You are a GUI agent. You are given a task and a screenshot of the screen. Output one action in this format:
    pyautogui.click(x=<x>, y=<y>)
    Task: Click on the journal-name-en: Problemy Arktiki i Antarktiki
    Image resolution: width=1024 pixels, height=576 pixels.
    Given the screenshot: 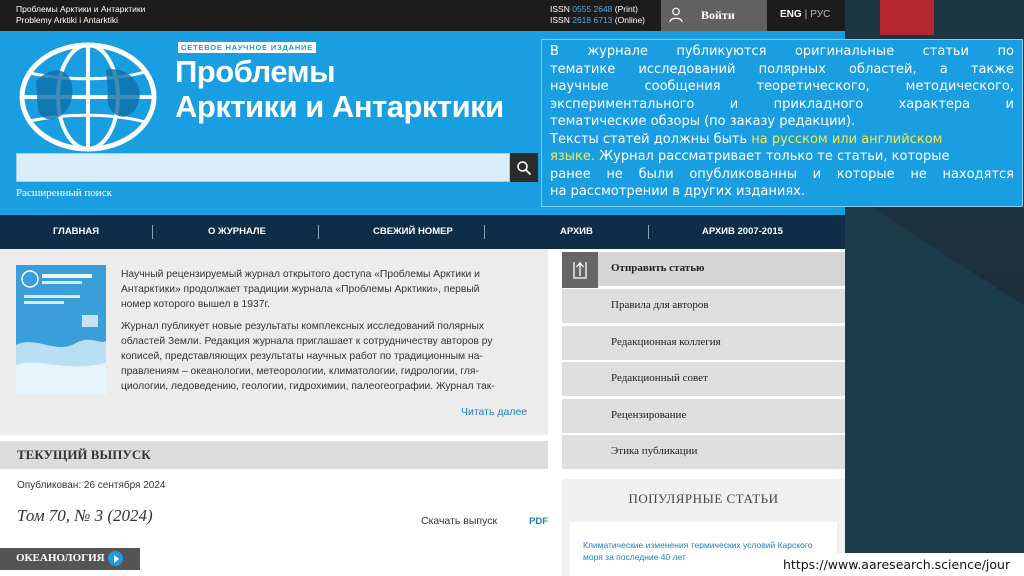 What is the action you would take?
    pyautogui.click(x=67, y=20)
    